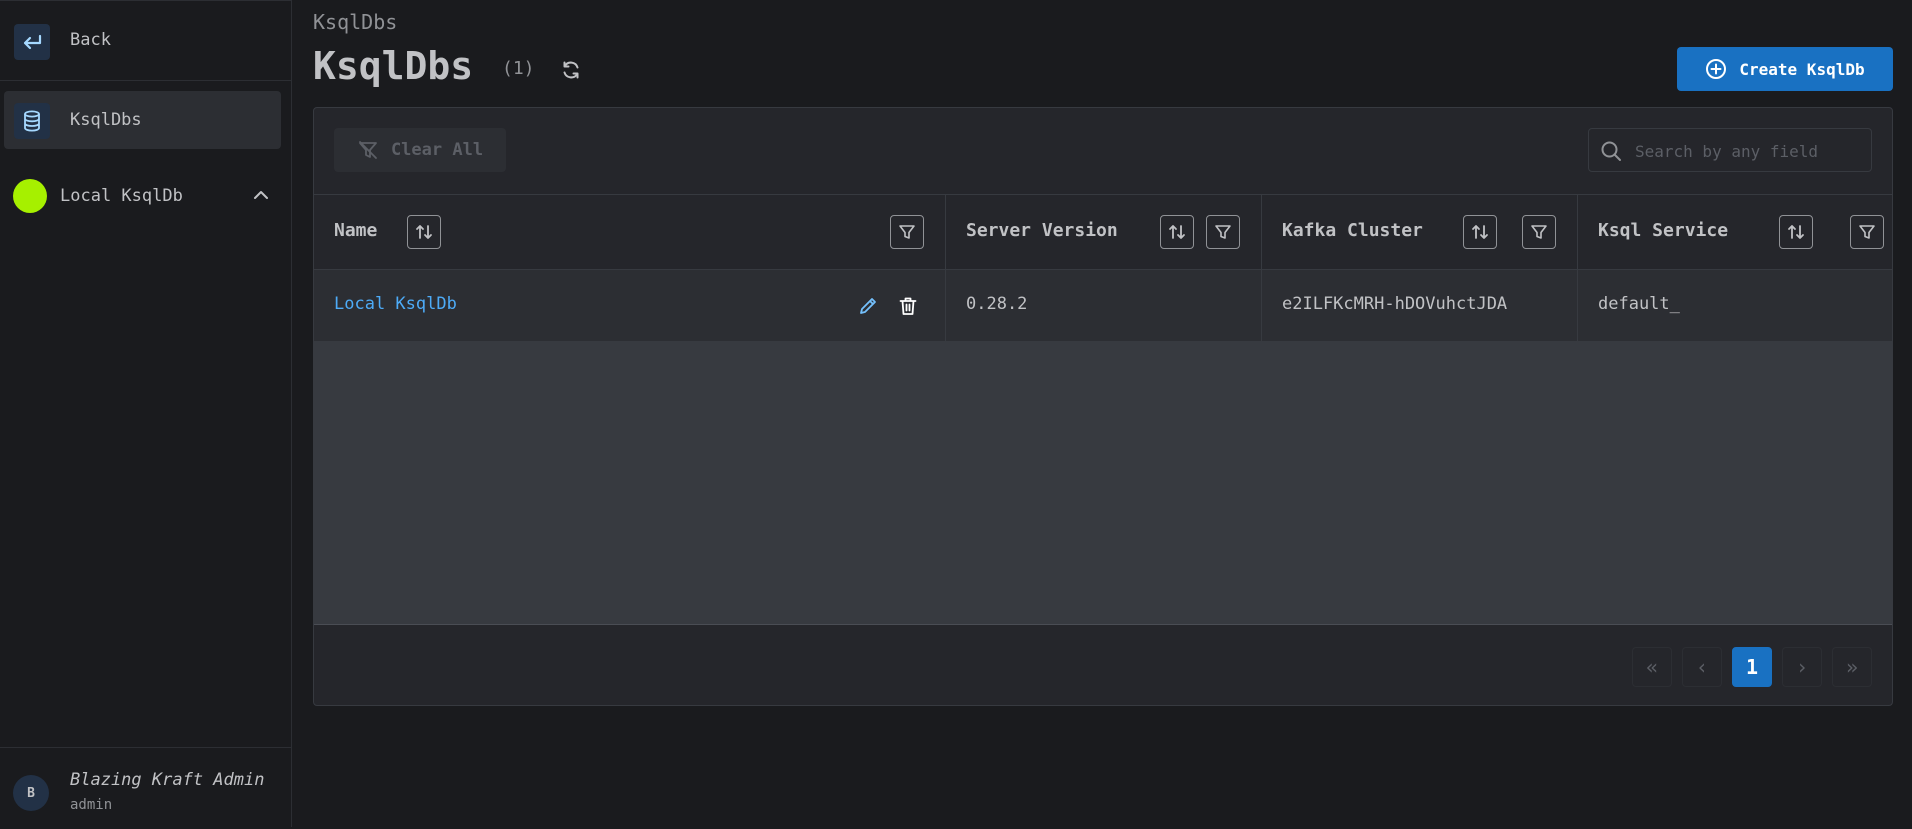  Describe the element at coordinates (393, 66) in the screenshot. I see `page-title: KsqlDbs` at that location.